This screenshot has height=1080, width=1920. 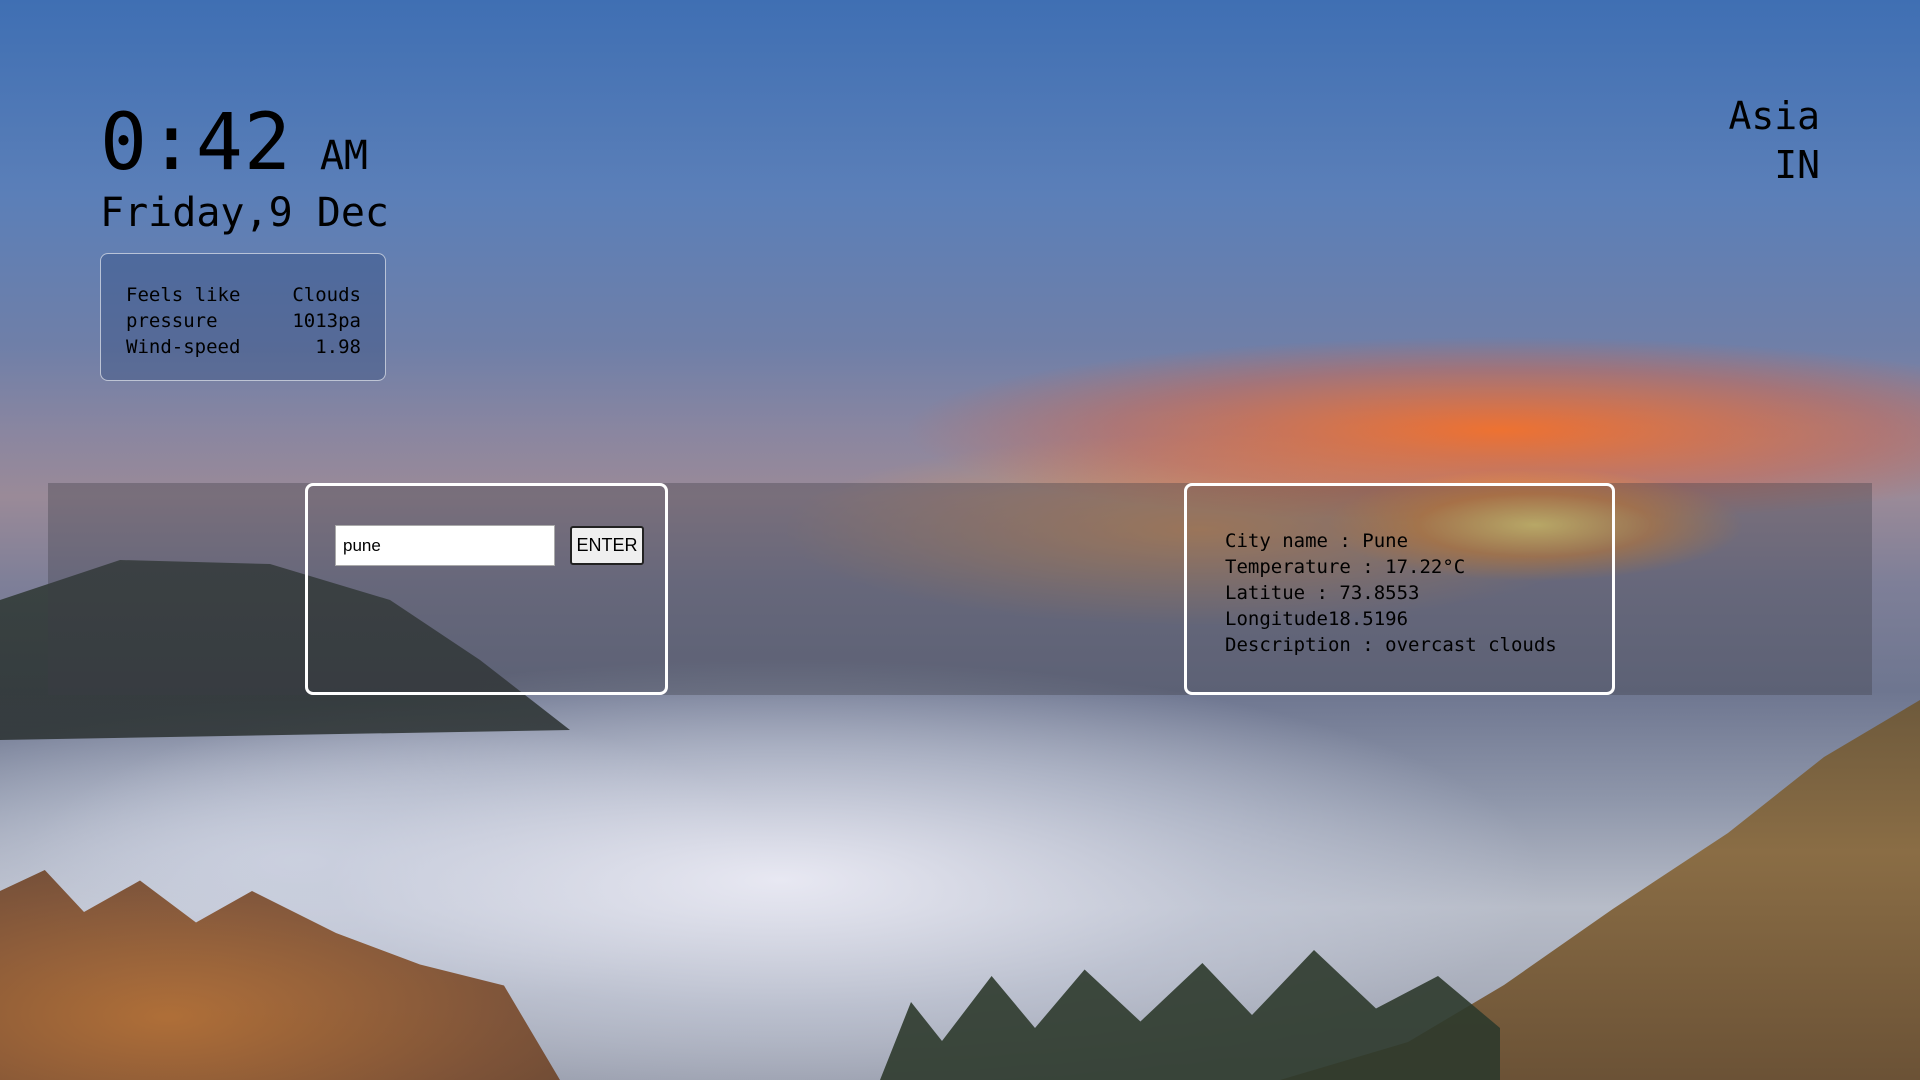 I want to click on result-city-name: City name : Pune, so click(x=1317, y=541).